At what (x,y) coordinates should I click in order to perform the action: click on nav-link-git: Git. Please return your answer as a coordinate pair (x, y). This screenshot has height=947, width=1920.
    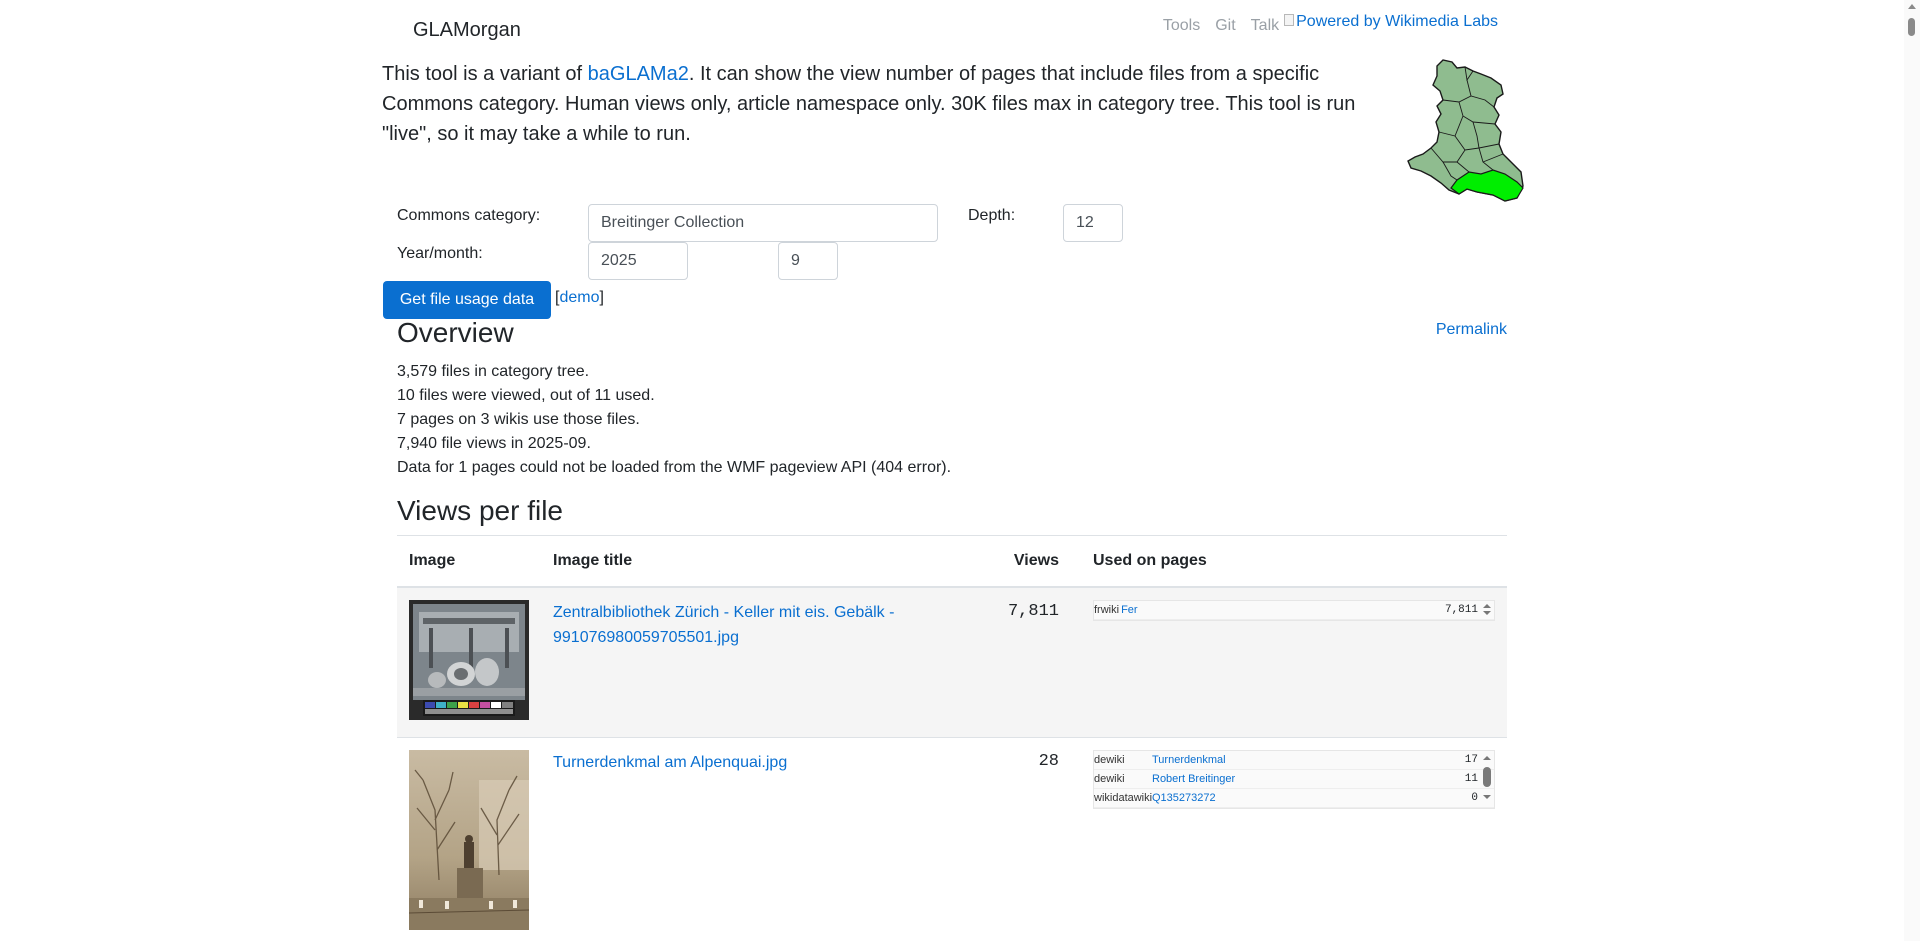
    Looking at the image, I should click on (1225, 26).